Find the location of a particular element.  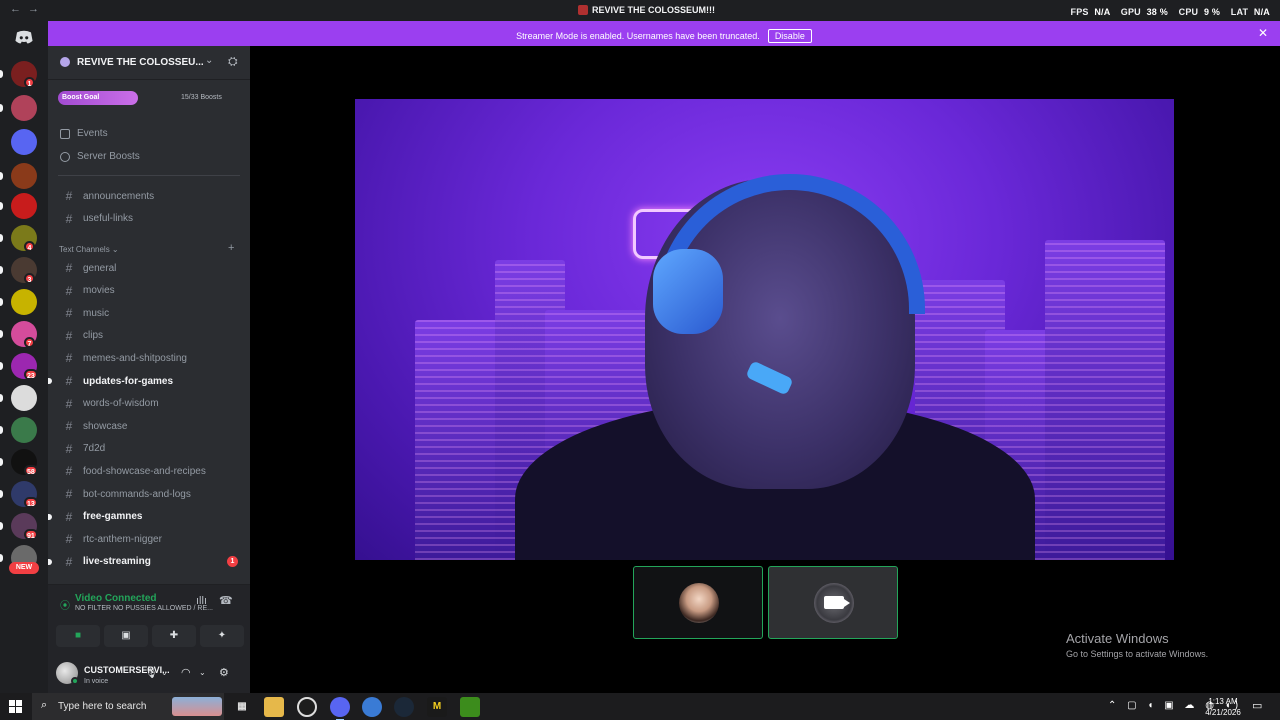

activities-button: ✚ is located at coordinates (174, 636).